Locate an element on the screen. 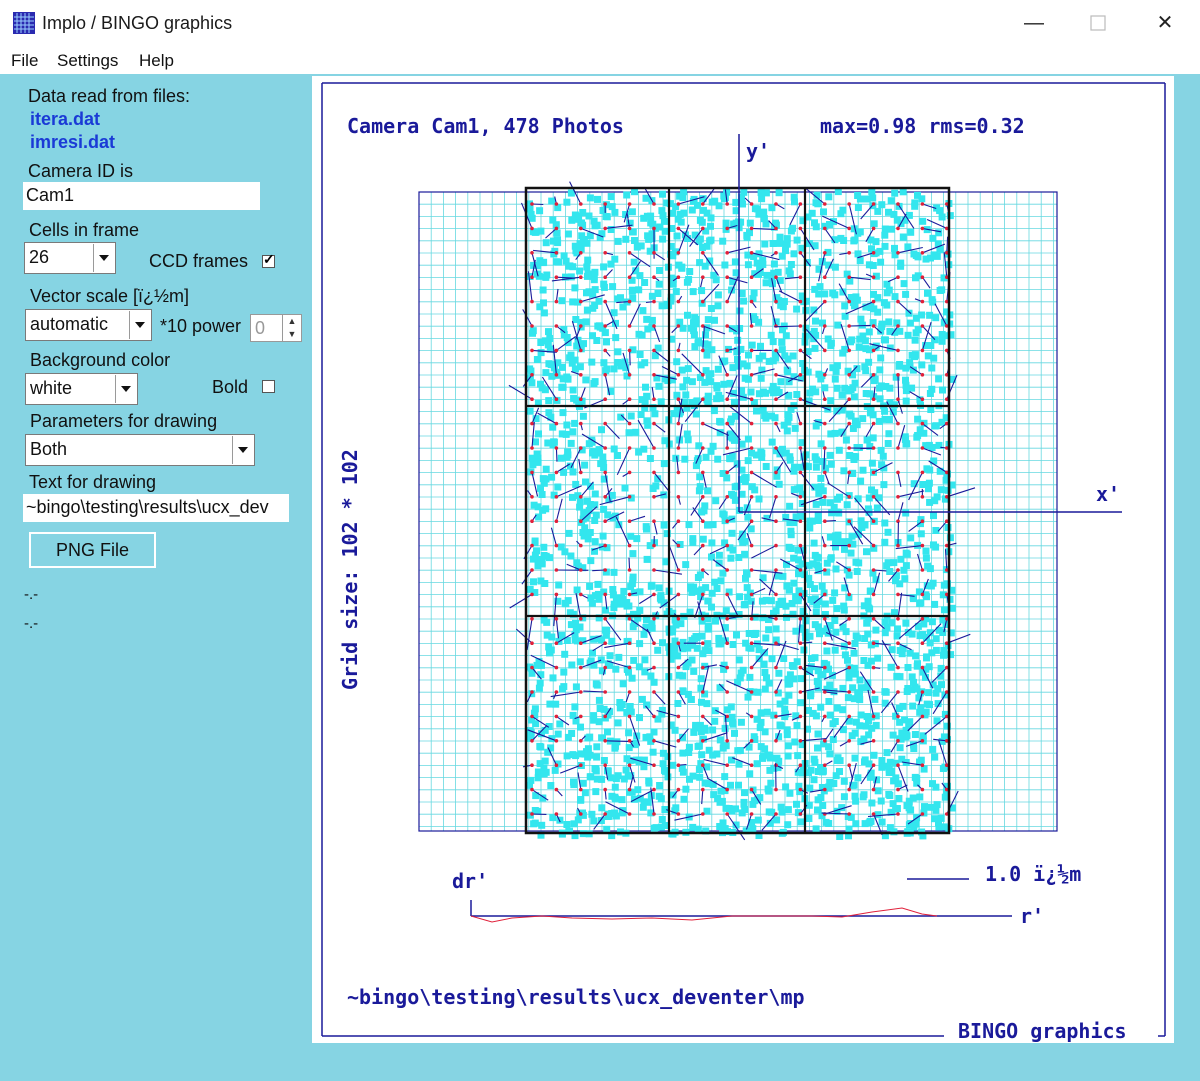 Image resolution: width=1200 pixels, height=1081 pixels. power-stepper: 0 ▲ ▼ is located at coordinates (276, 328).